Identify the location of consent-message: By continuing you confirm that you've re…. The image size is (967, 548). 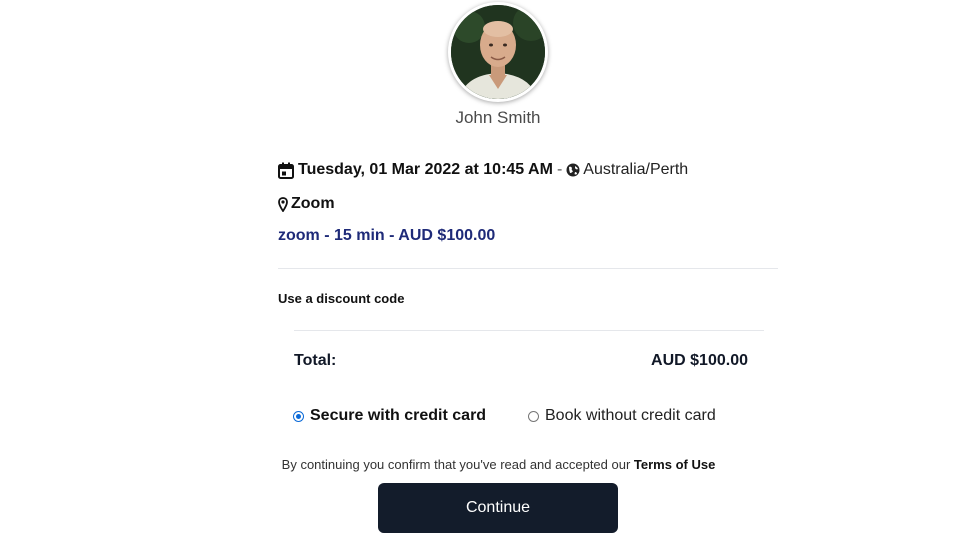
(456, 464).